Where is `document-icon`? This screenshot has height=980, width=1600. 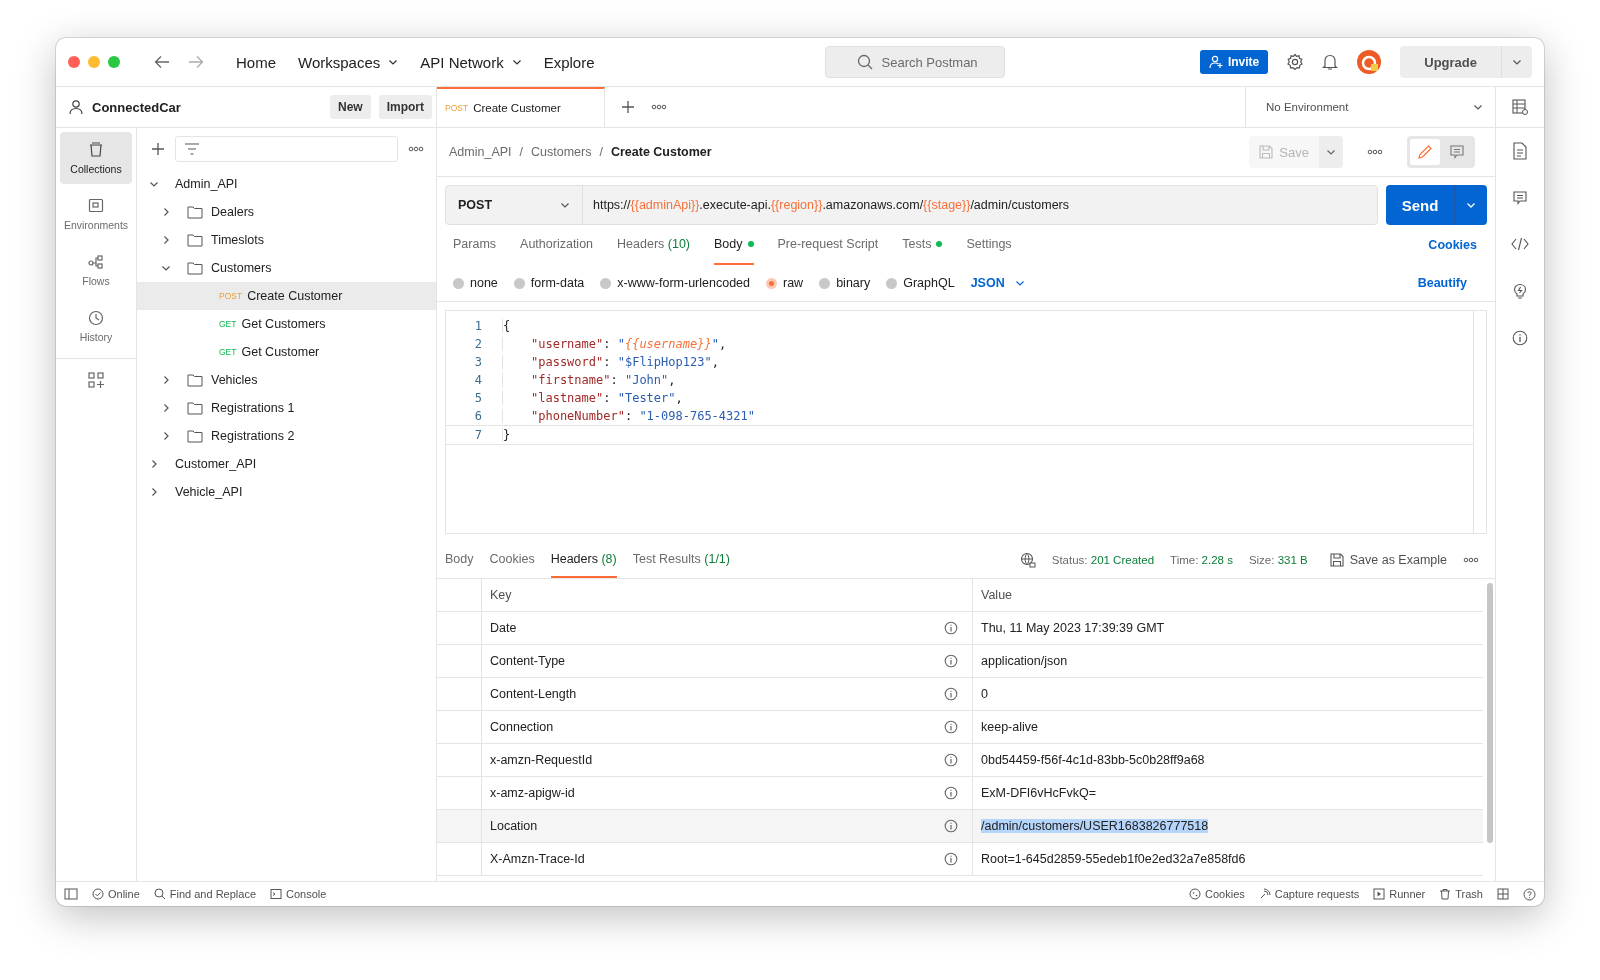 document-icon is located at coordinates (1520, 151).